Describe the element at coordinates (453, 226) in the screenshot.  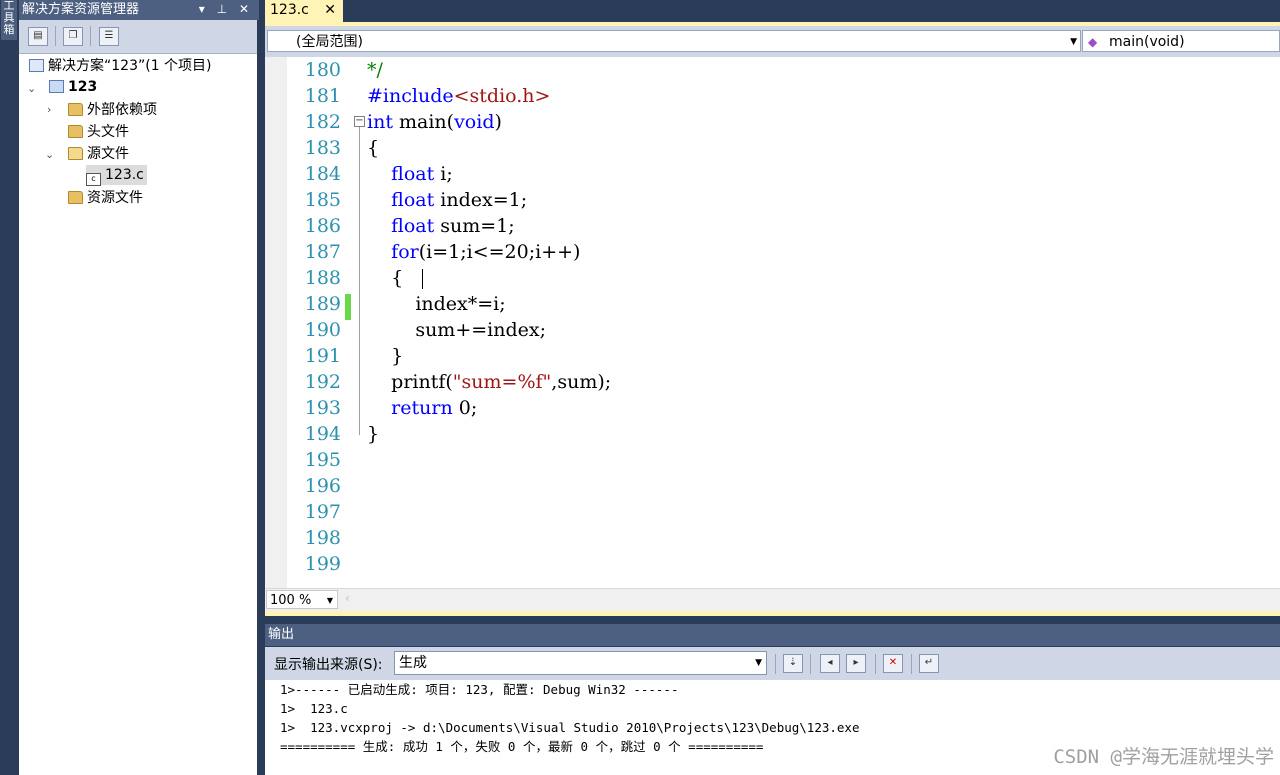
I see `code-line: float sum=1;` at that location.